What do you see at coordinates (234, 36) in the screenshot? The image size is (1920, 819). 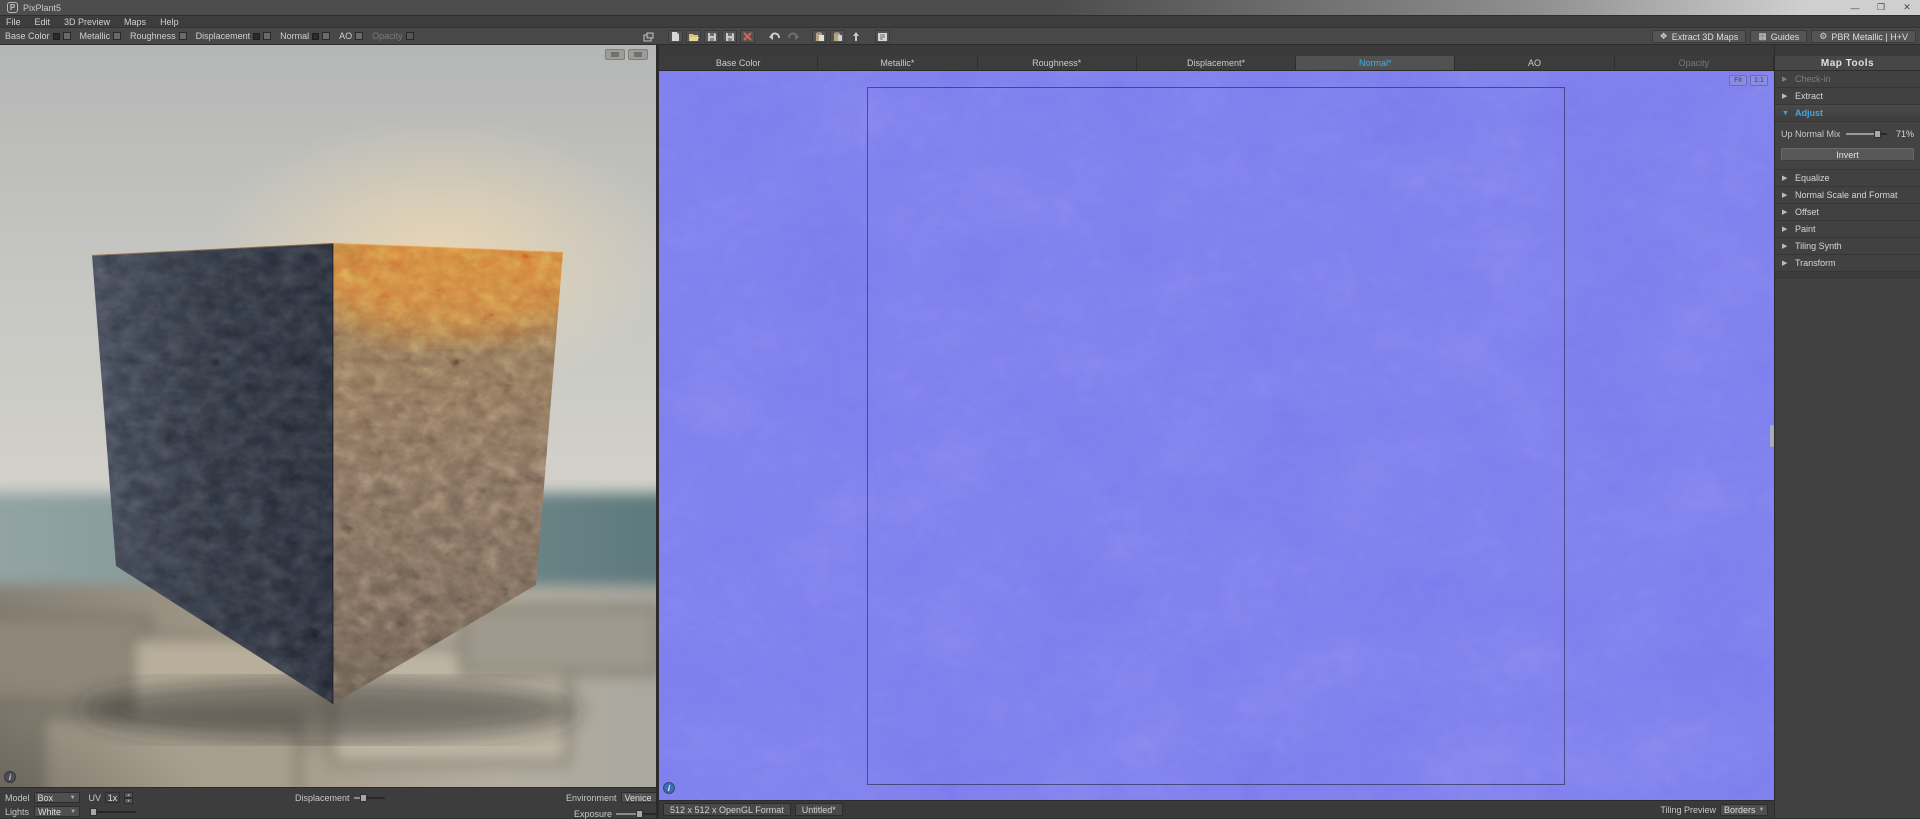 I see `toggle-displacement: Displacement` at bounding box center [234, 36].